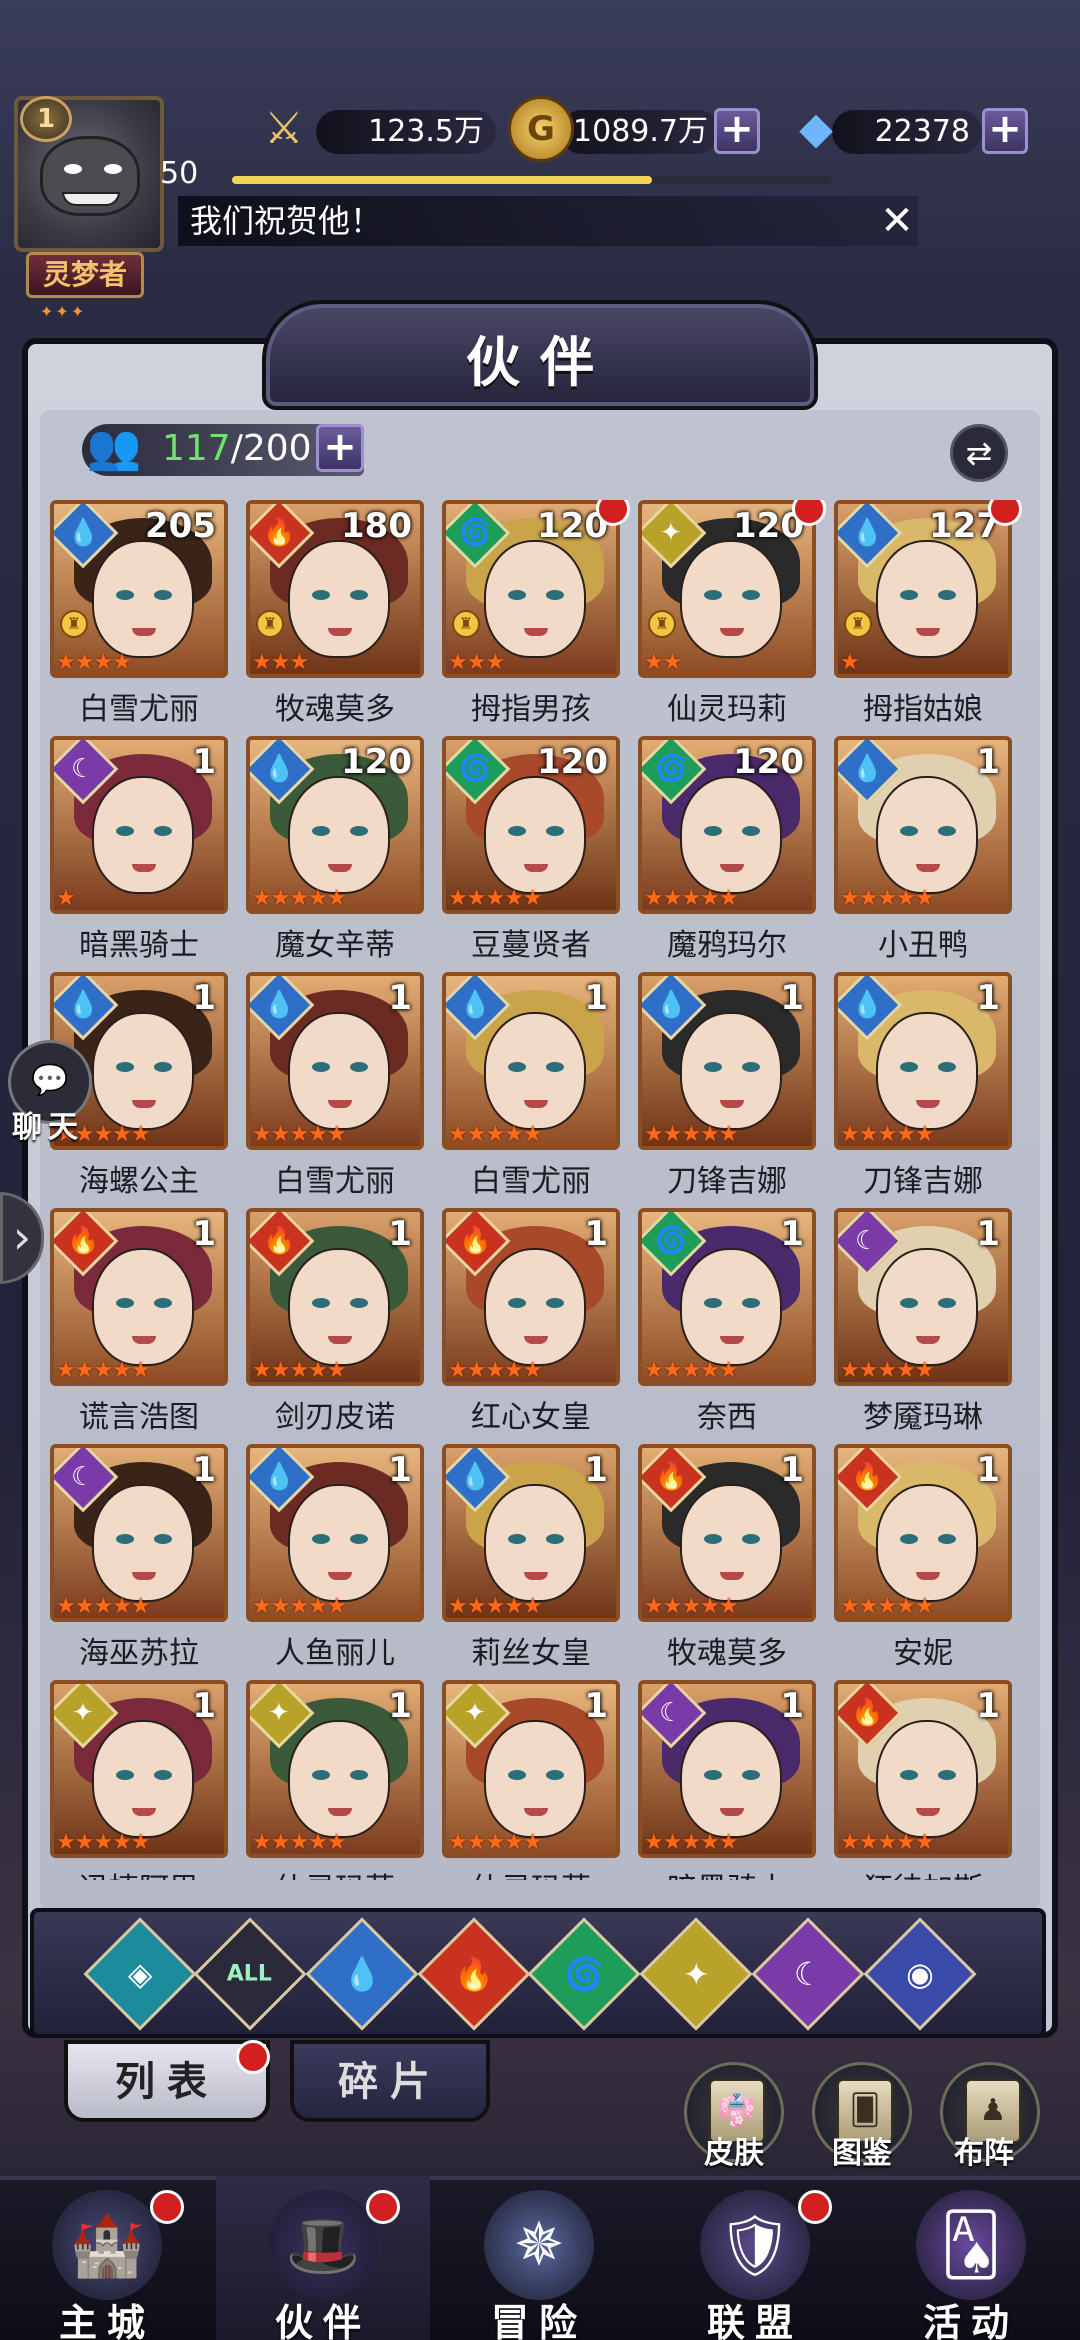  What do you see at coordinates (737, 131) in the screenshot?
I see `add-gold-button: +` at bounding box center [737, 131].